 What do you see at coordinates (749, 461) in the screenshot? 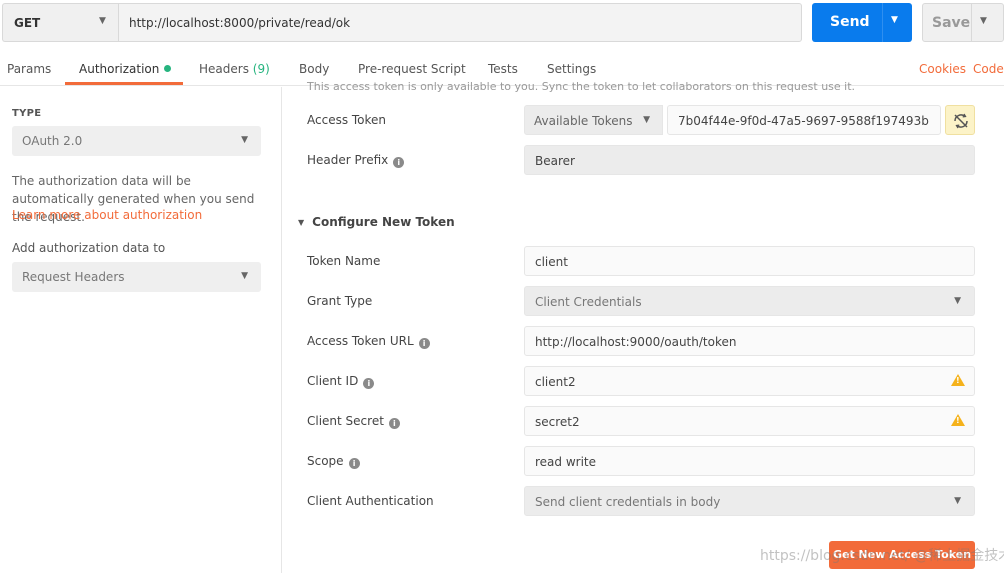
I see `scope-input: read write` at bounding box center [749, 461].